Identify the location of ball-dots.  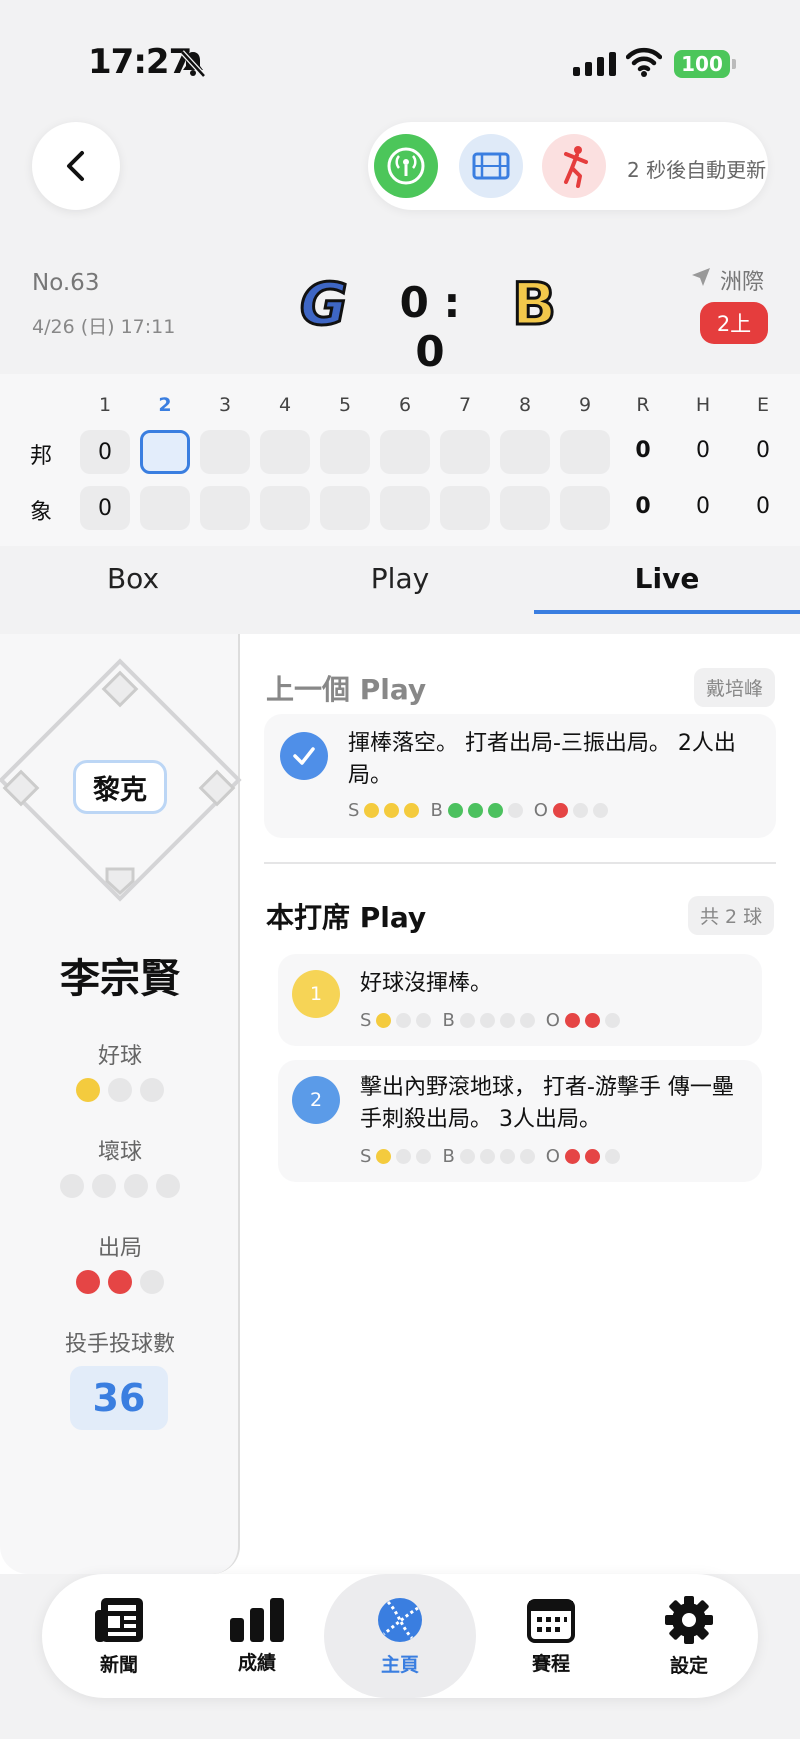
(120, 1186).